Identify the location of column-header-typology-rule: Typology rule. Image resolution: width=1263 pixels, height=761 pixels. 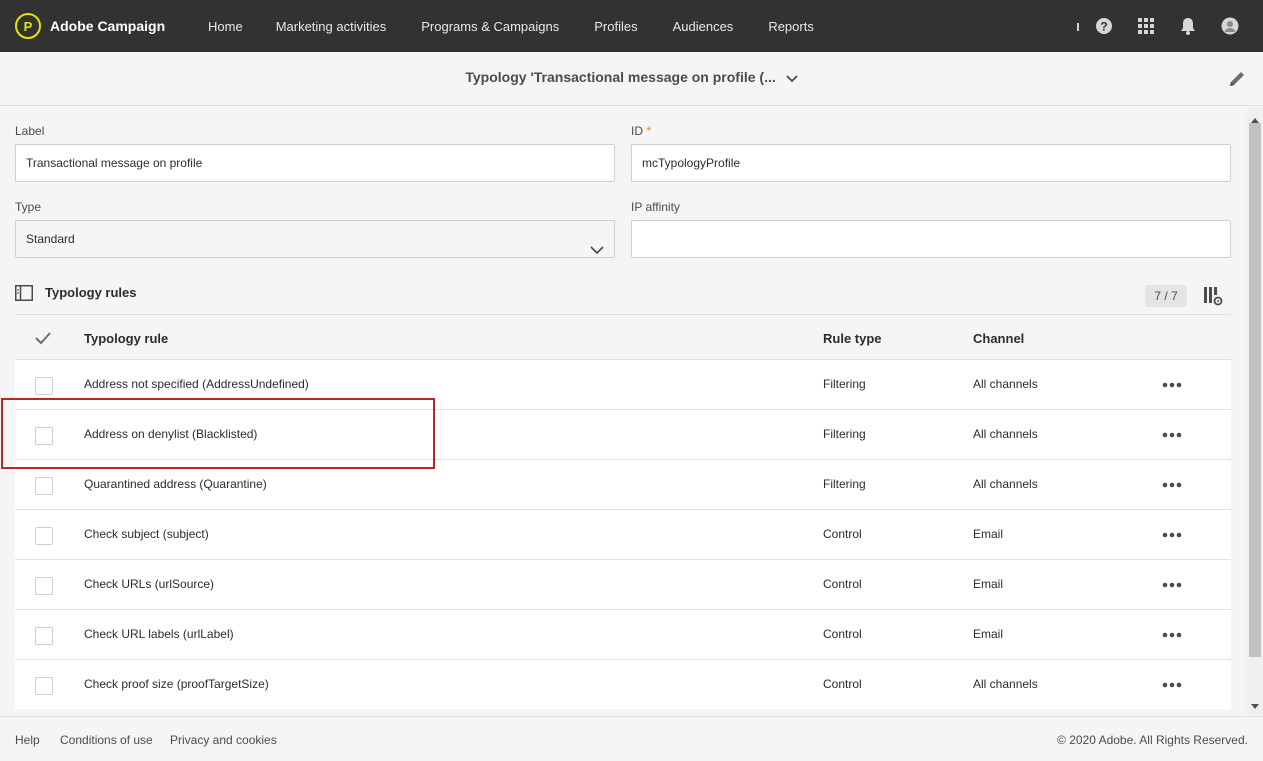
(126, 338).